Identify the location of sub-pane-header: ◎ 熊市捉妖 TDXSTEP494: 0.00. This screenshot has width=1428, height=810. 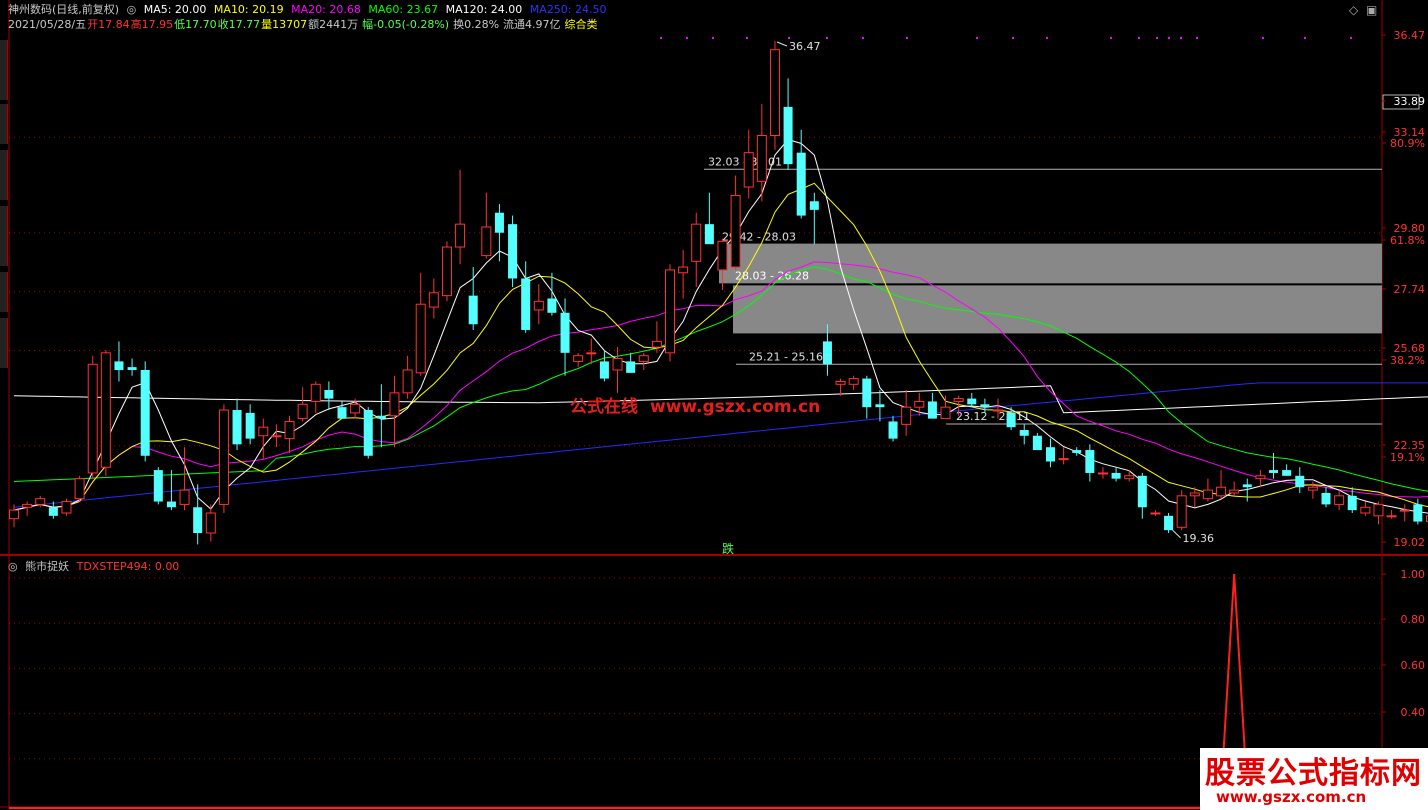
(95, 566).